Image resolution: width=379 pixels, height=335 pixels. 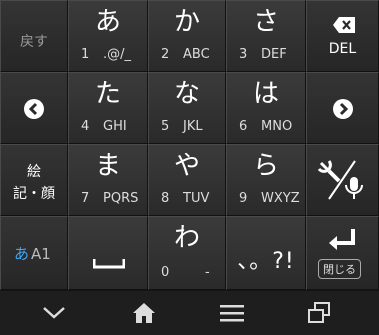 I want to click on key-sa-sub: DEF, so click(x=274, y=54).